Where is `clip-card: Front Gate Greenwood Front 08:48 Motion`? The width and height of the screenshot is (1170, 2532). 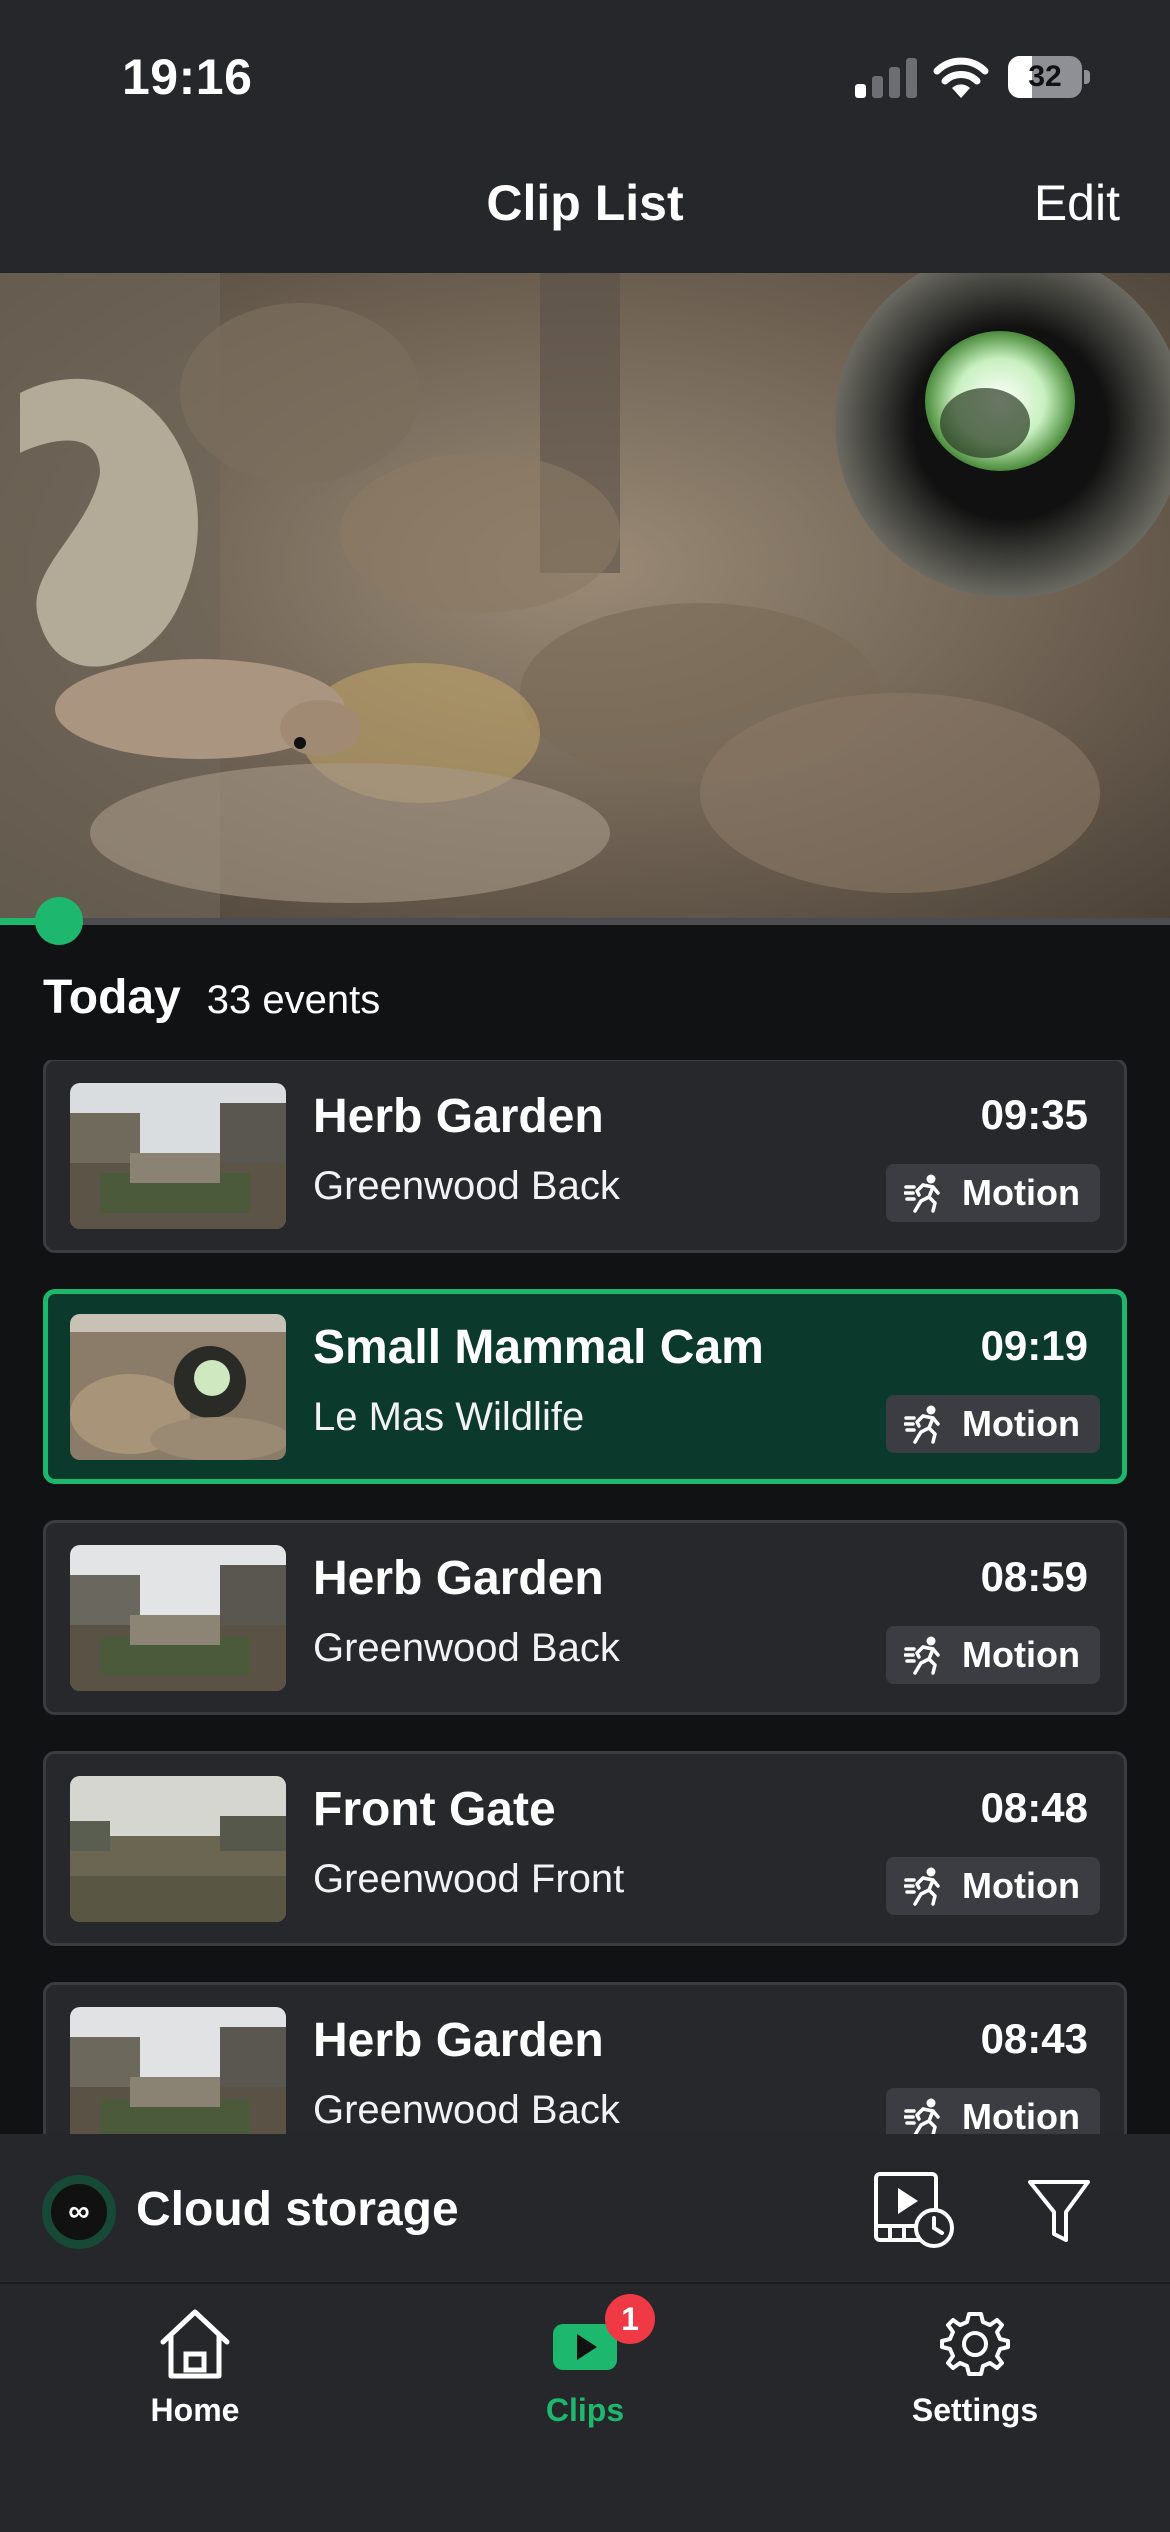
clip-card: Front Gate Greenwood Front 08:48 Motion is located at coordinates (585, 1848).